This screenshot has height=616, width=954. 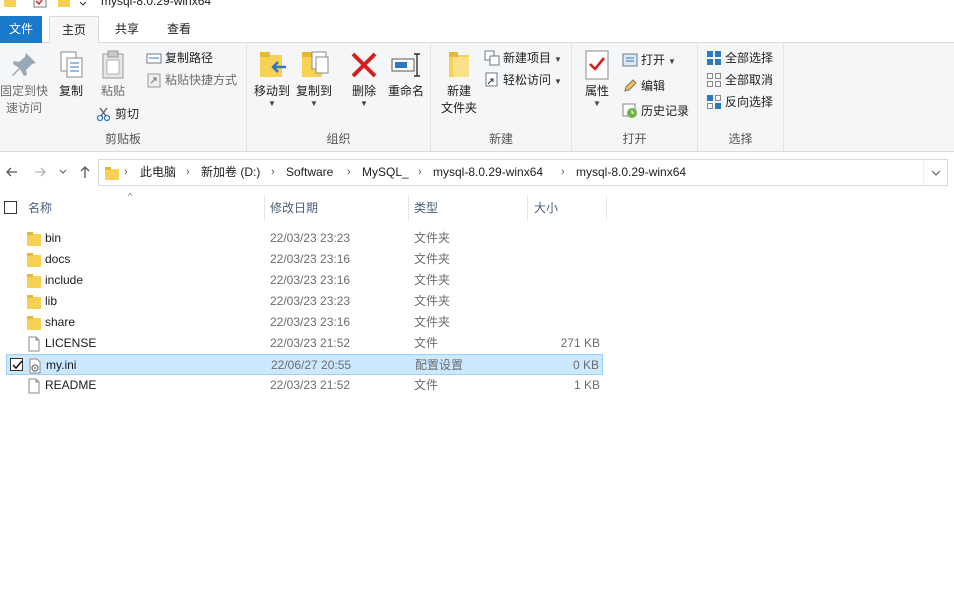 I want to click on file-modified: 22/03/23 23:23, so click(x=310, y=301).